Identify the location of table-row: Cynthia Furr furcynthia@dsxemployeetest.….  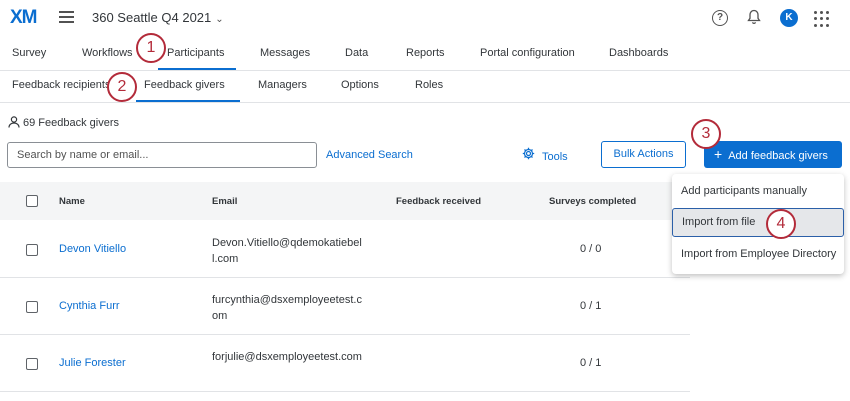
(345, 306).